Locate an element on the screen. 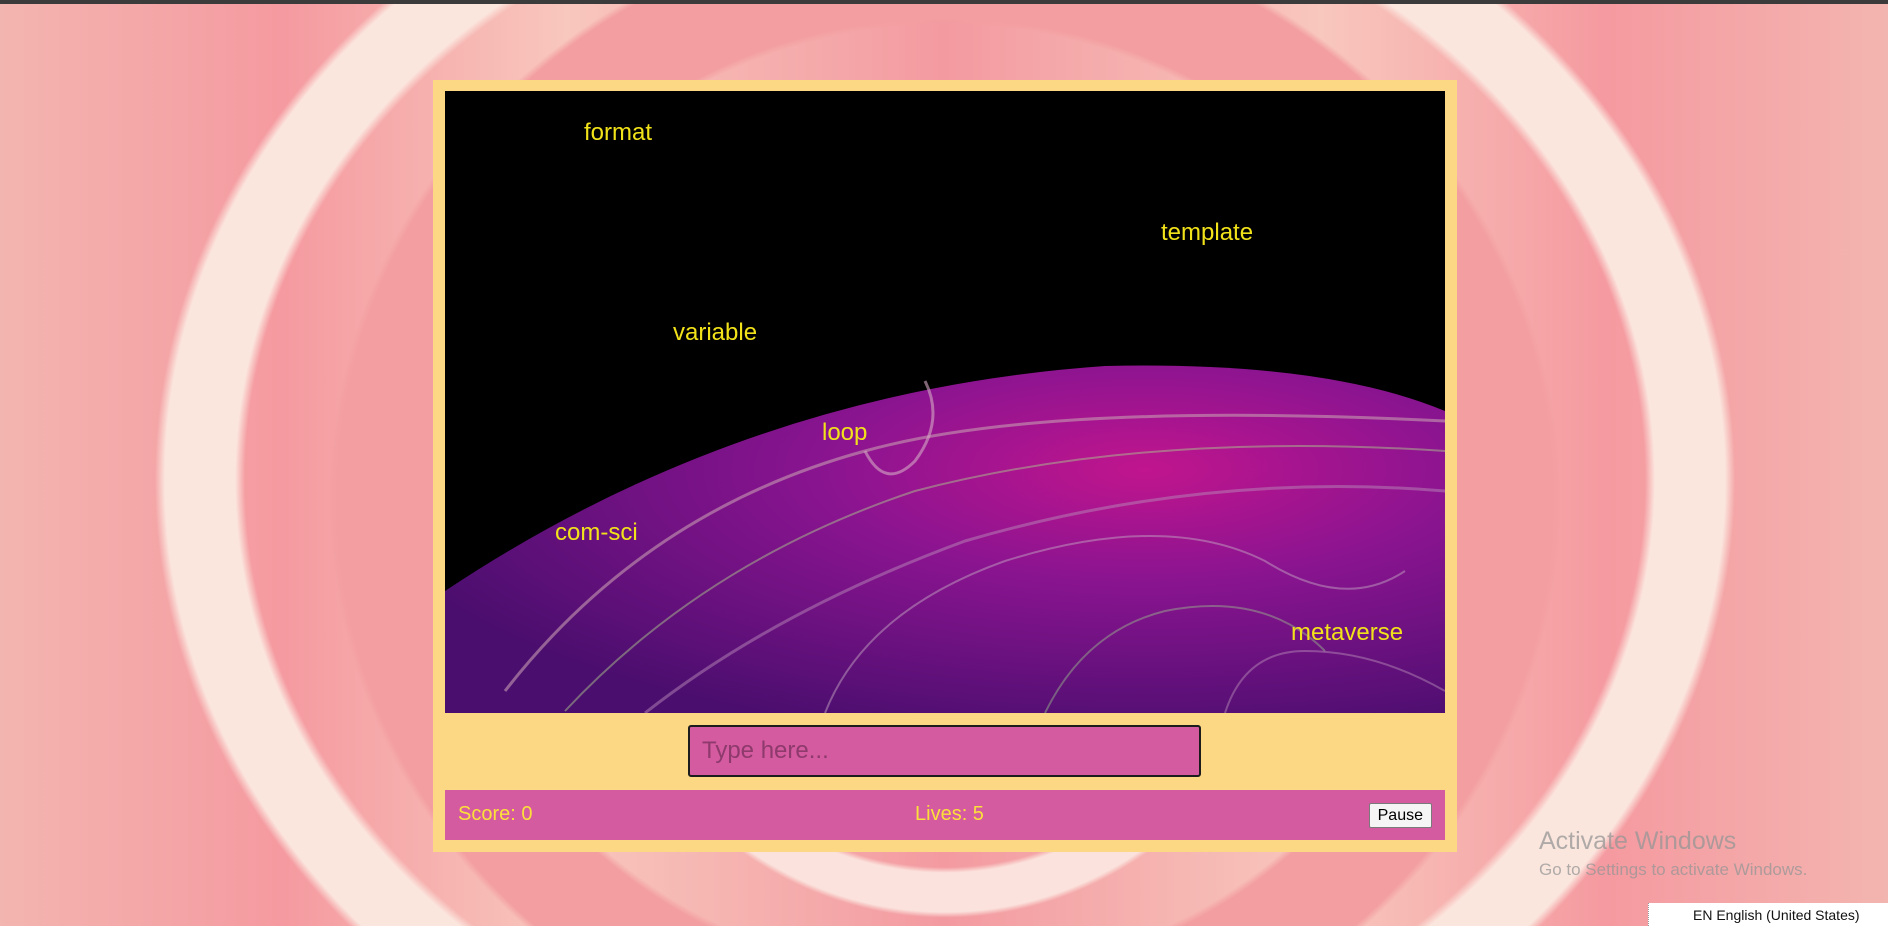 The image size is (1888, 926). window-top-edge is located at coordinates (944, 2).